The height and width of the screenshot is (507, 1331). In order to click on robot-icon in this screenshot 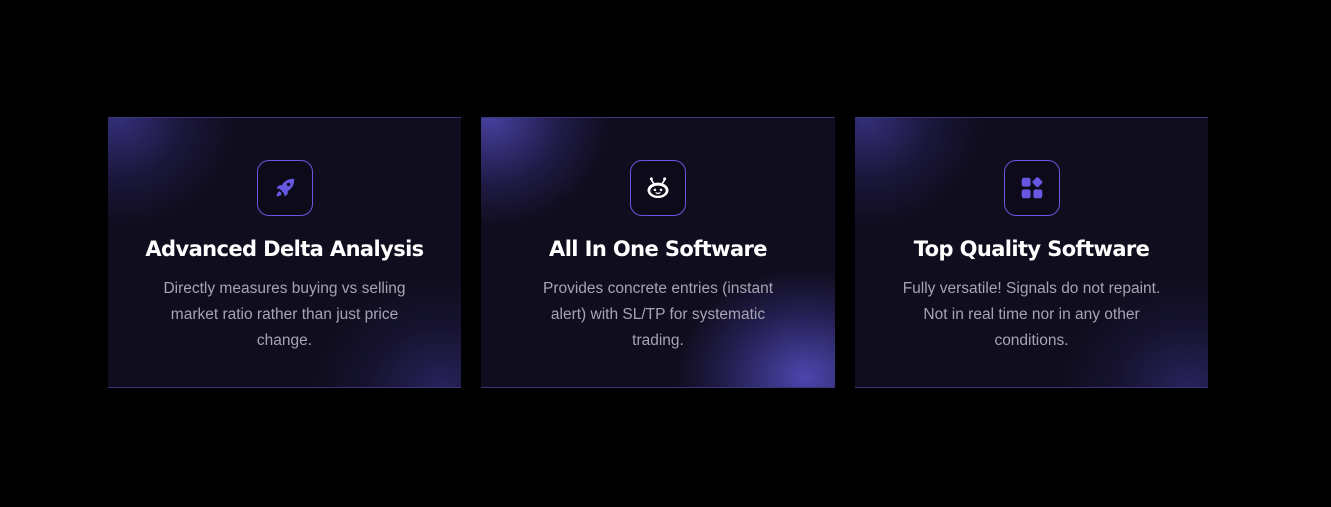, I will do `click(658, 188)`.